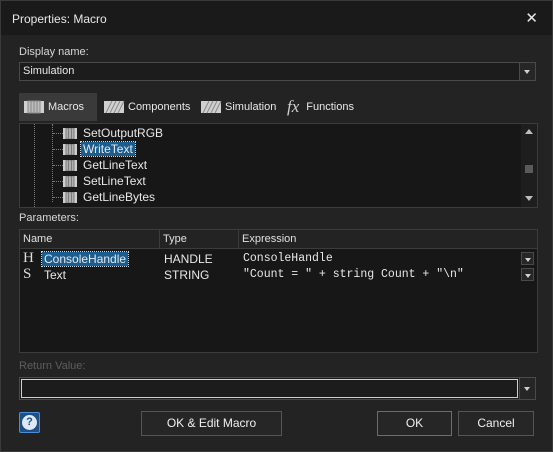 The height and width of the screenshot is (452, 553). I want to click on macro-item-label: SetOutputRGB, so click(123, 133).